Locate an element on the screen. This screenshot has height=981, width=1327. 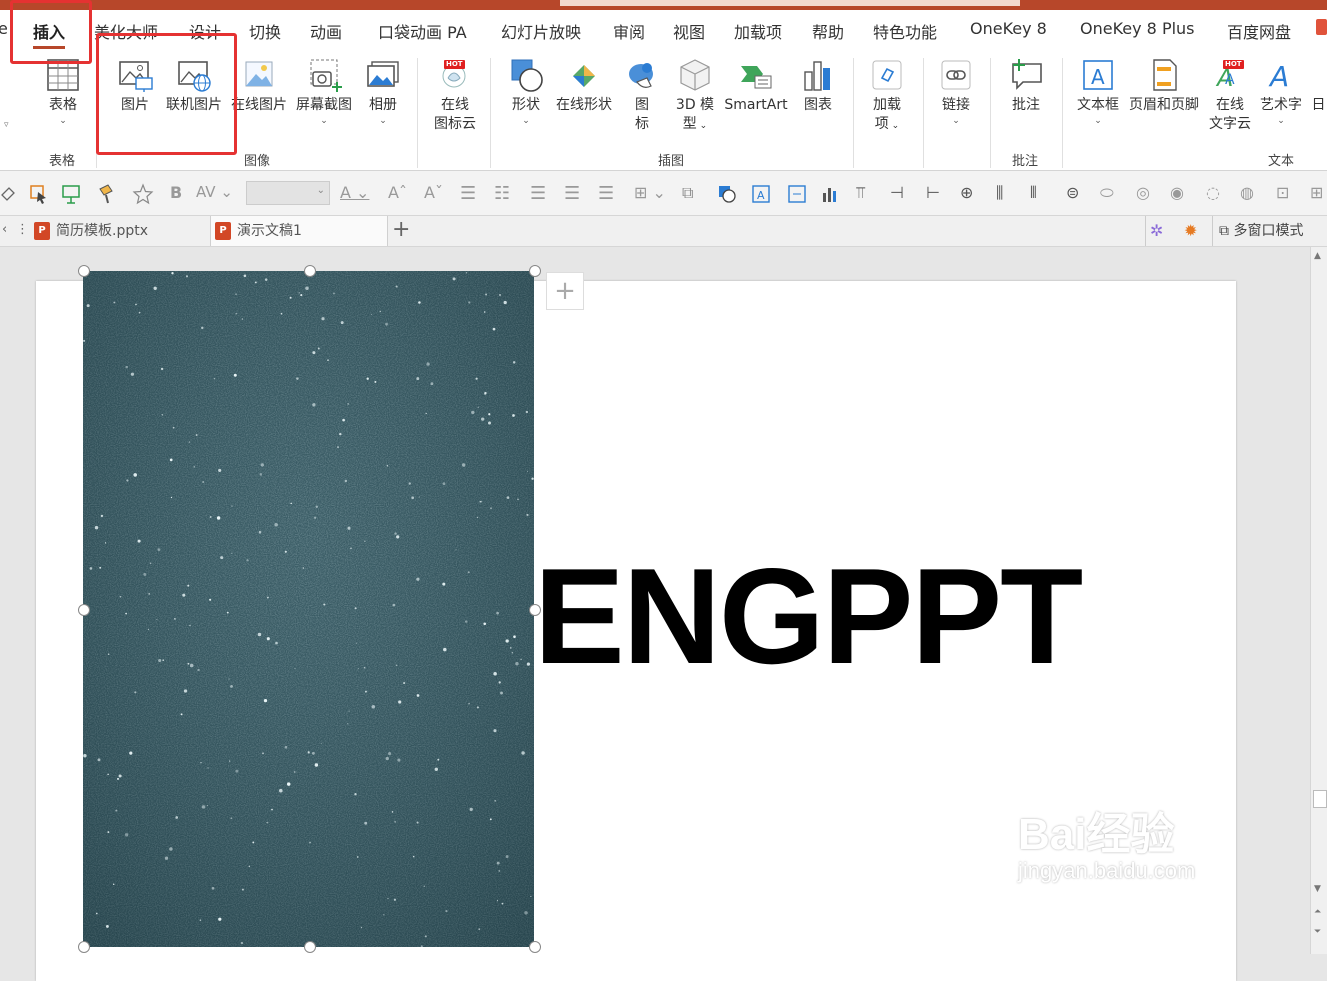
comment-button: 批注 is located at coordinates (1026, 85).